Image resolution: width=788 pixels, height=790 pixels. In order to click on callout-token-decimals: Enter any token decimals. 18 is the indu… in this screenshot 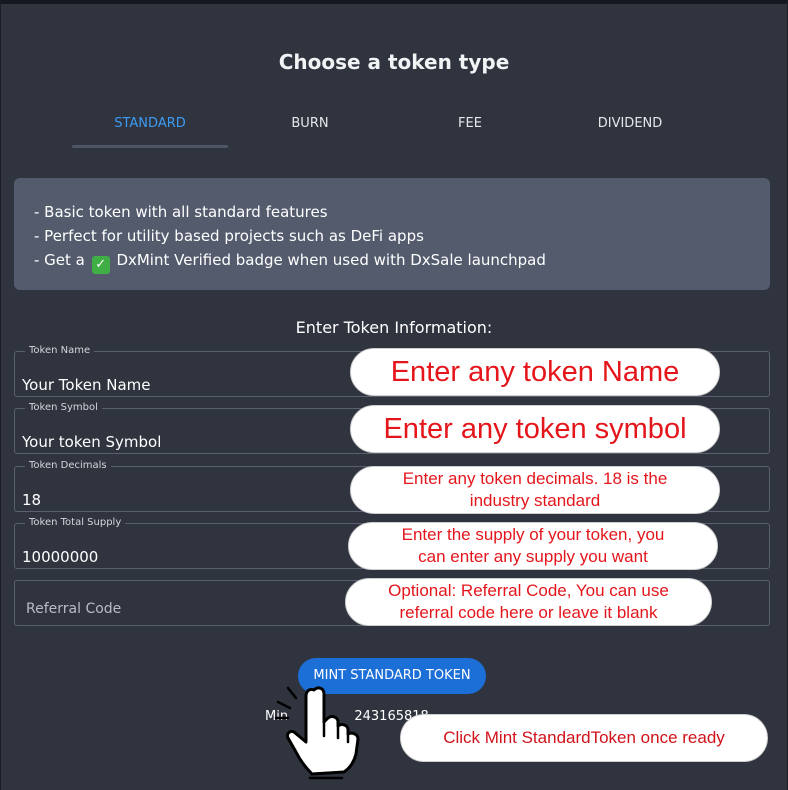, I will do `click(535, 490)`.